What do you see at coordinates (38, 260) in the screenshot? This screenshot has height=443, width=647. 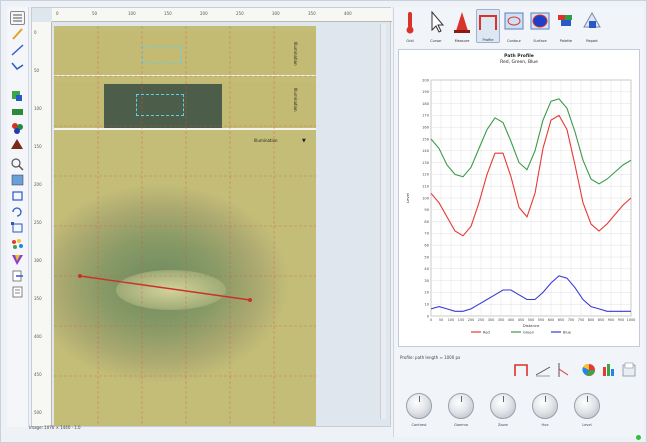 I see `ruler-left-tick: 300` at bounding box center [38, 260].